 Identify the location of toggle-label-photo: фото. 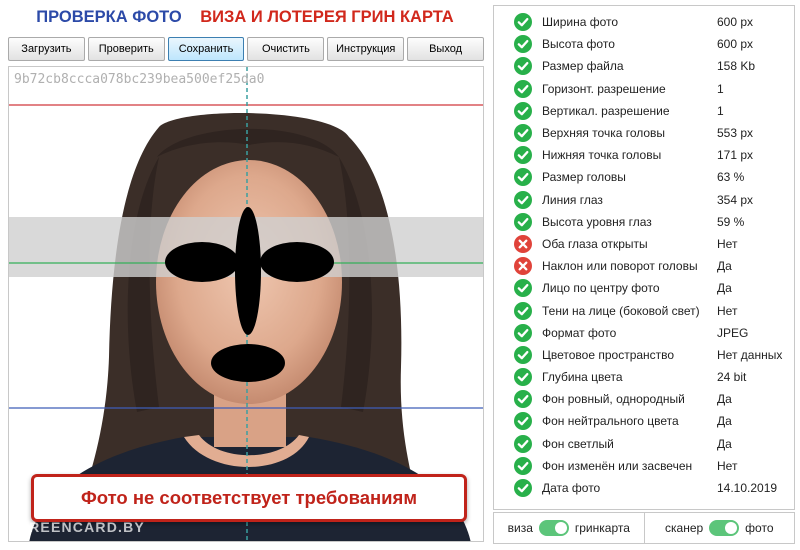
(759, 528).